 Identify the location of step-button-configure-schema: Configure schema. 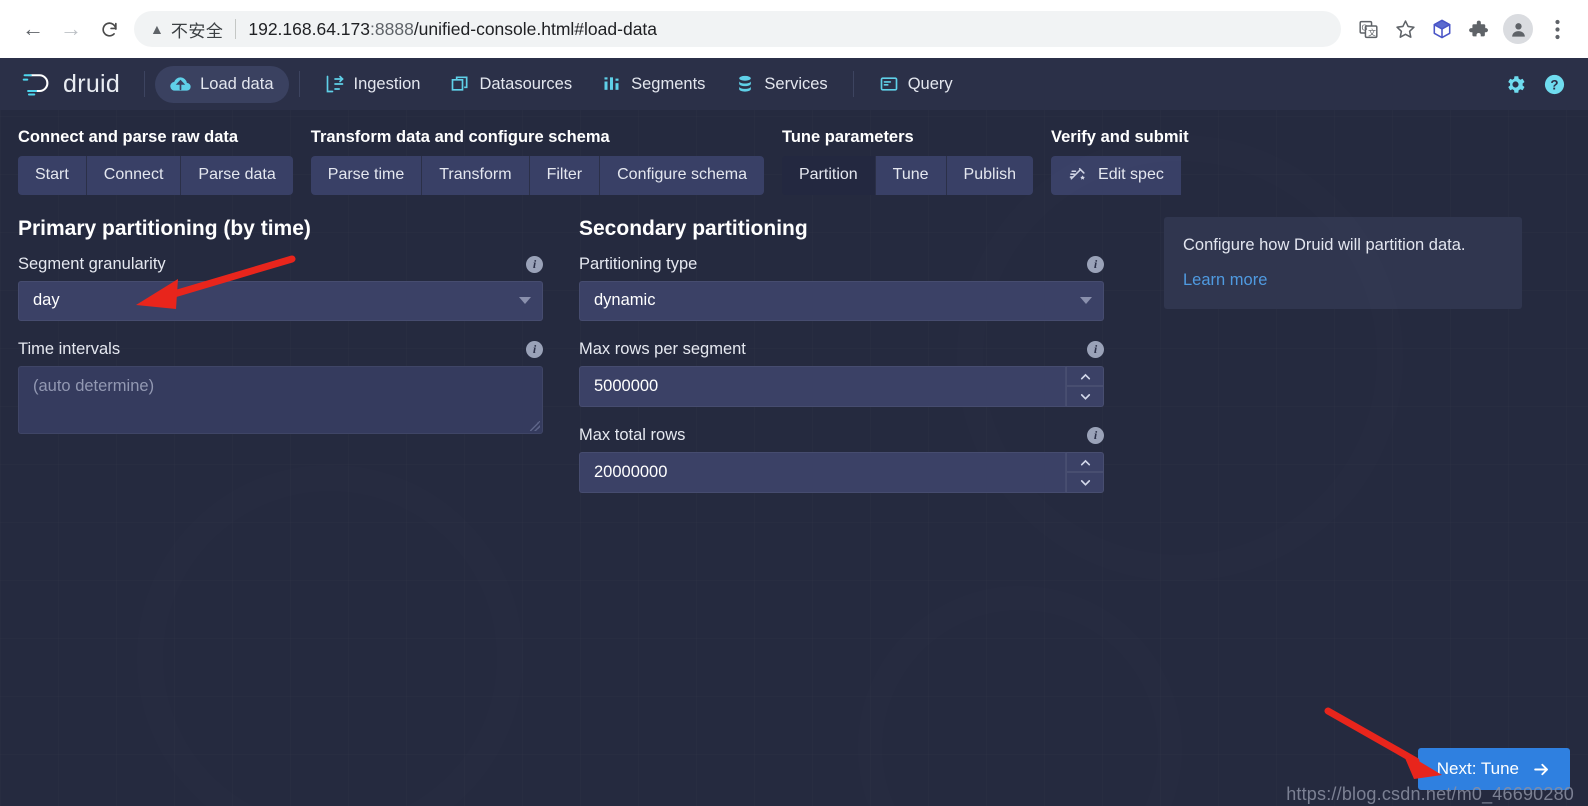
(682, 175).